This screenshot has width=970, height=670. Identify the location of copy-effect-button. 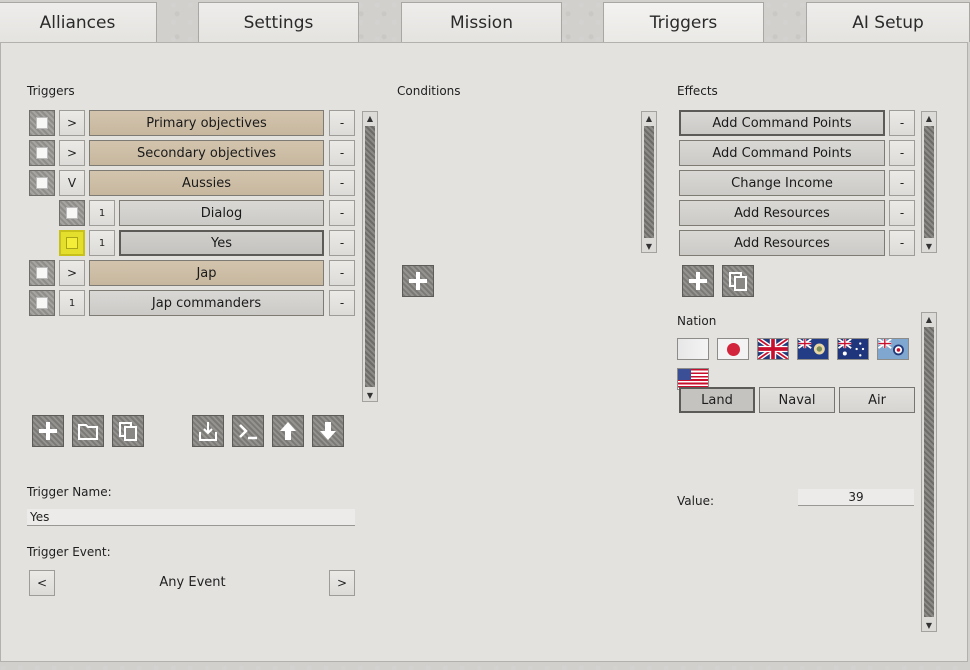
(738, 281).